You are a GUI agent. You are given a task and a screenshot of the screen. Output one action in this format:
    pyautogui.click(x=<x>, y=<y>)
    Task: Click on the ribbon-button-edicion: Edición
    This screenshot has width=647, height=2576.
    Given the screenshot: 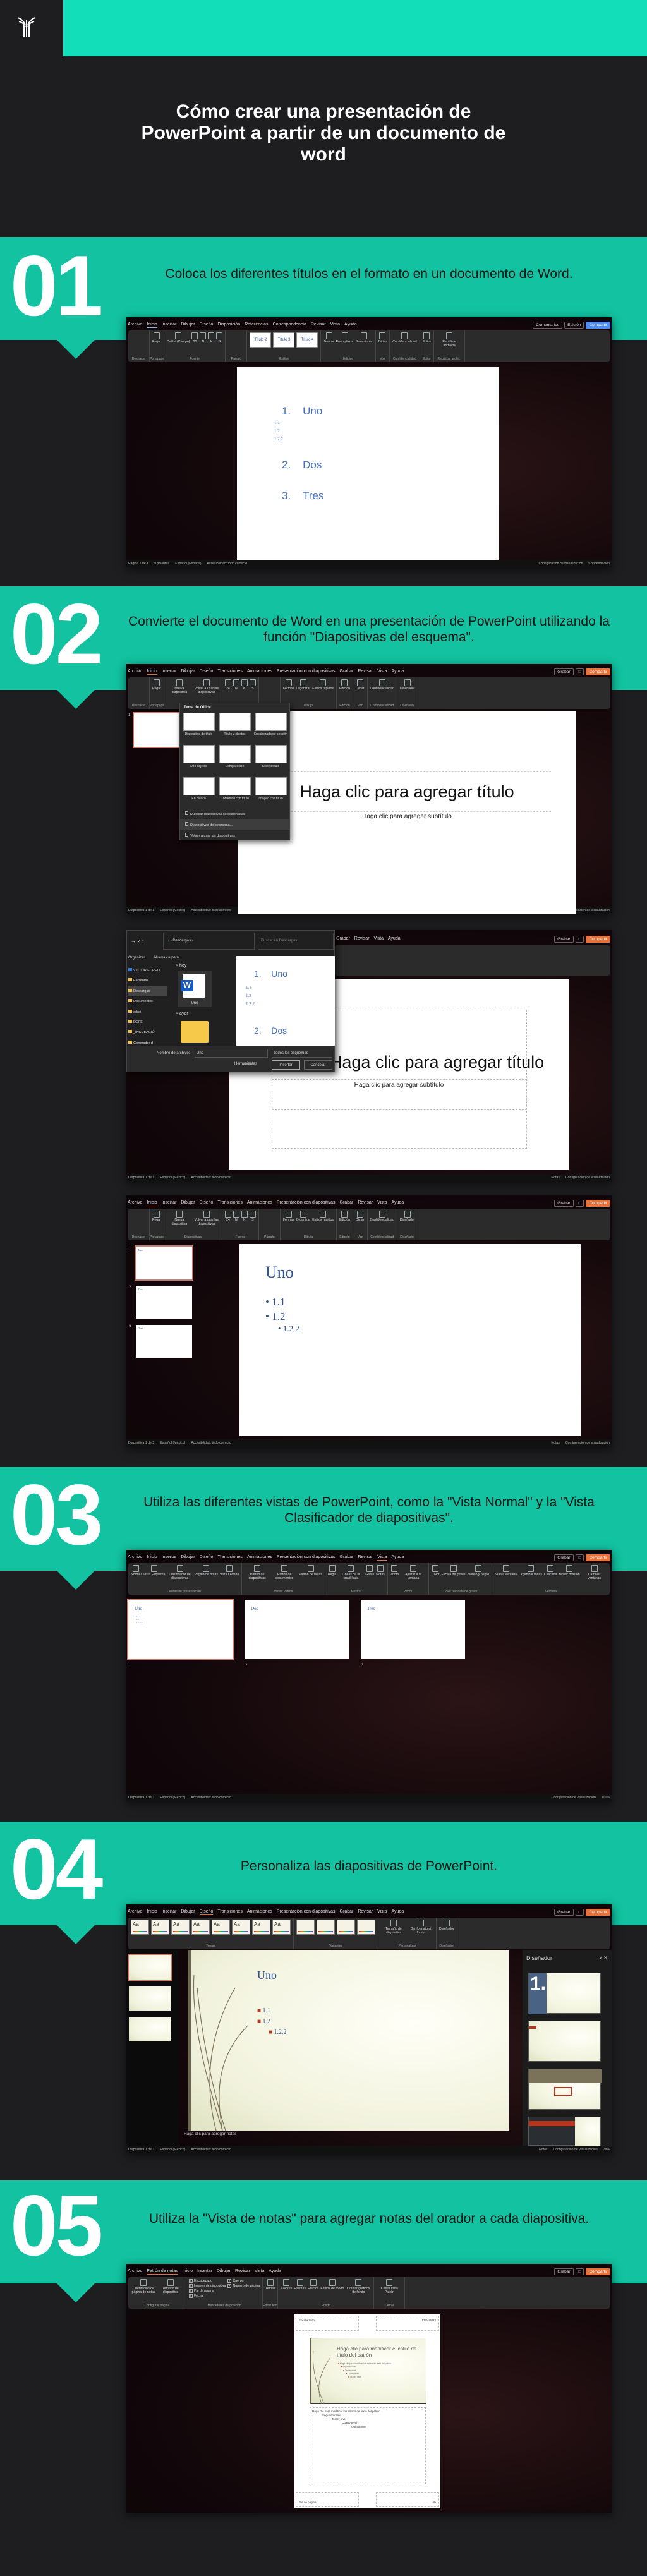 What is the action you would take?
    pyautogui.click(x=344, y=1216)
    